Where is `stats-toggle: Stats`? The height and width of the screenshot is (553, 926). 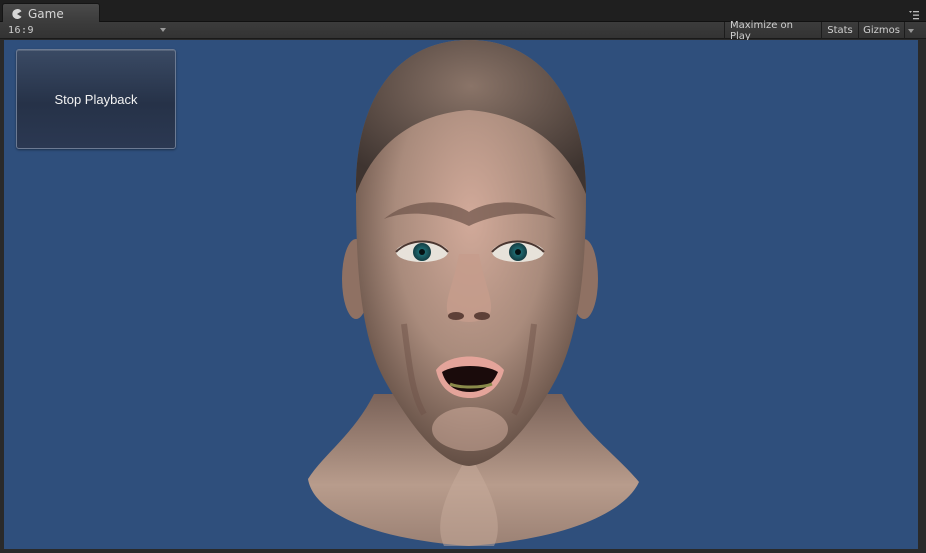 stats-toggle: Stats is located at coordinates (839, 30).